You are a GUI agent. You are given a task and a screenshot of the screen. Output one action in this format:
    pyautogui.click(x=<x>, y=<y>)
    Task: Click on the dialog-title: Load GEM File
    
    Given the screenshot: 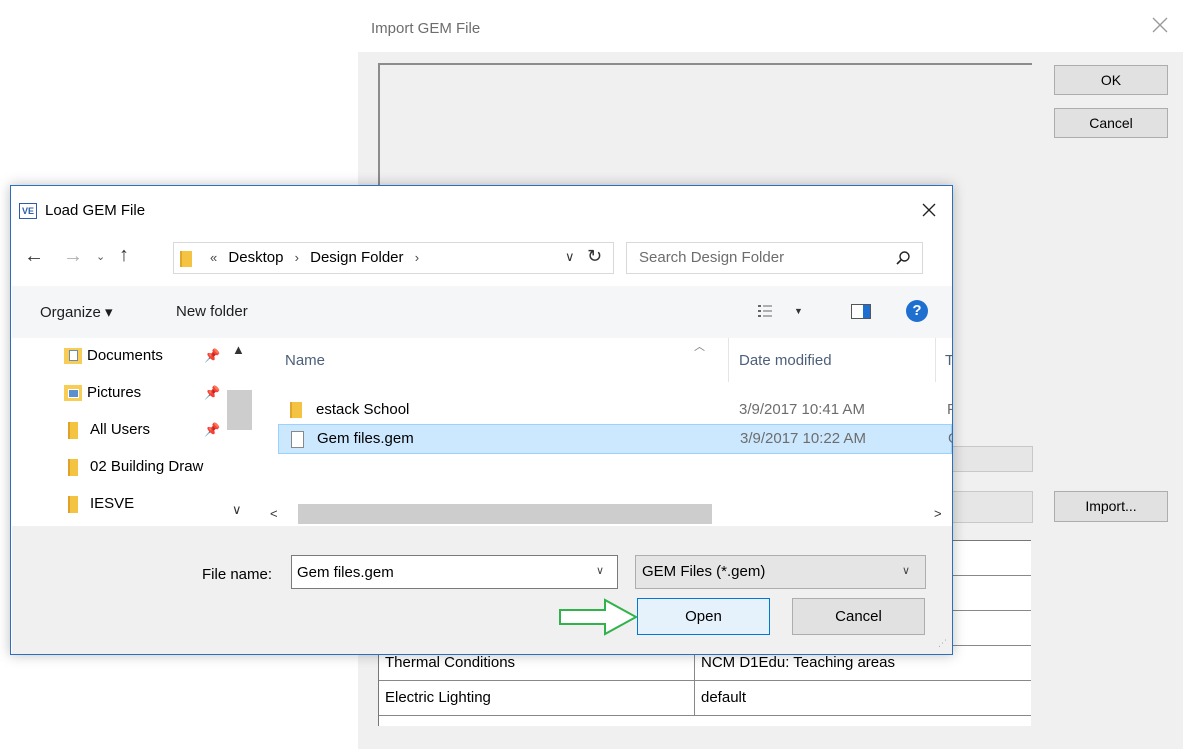 What is the action you would take?
    pyautogui.click(x=95, y=210)
    